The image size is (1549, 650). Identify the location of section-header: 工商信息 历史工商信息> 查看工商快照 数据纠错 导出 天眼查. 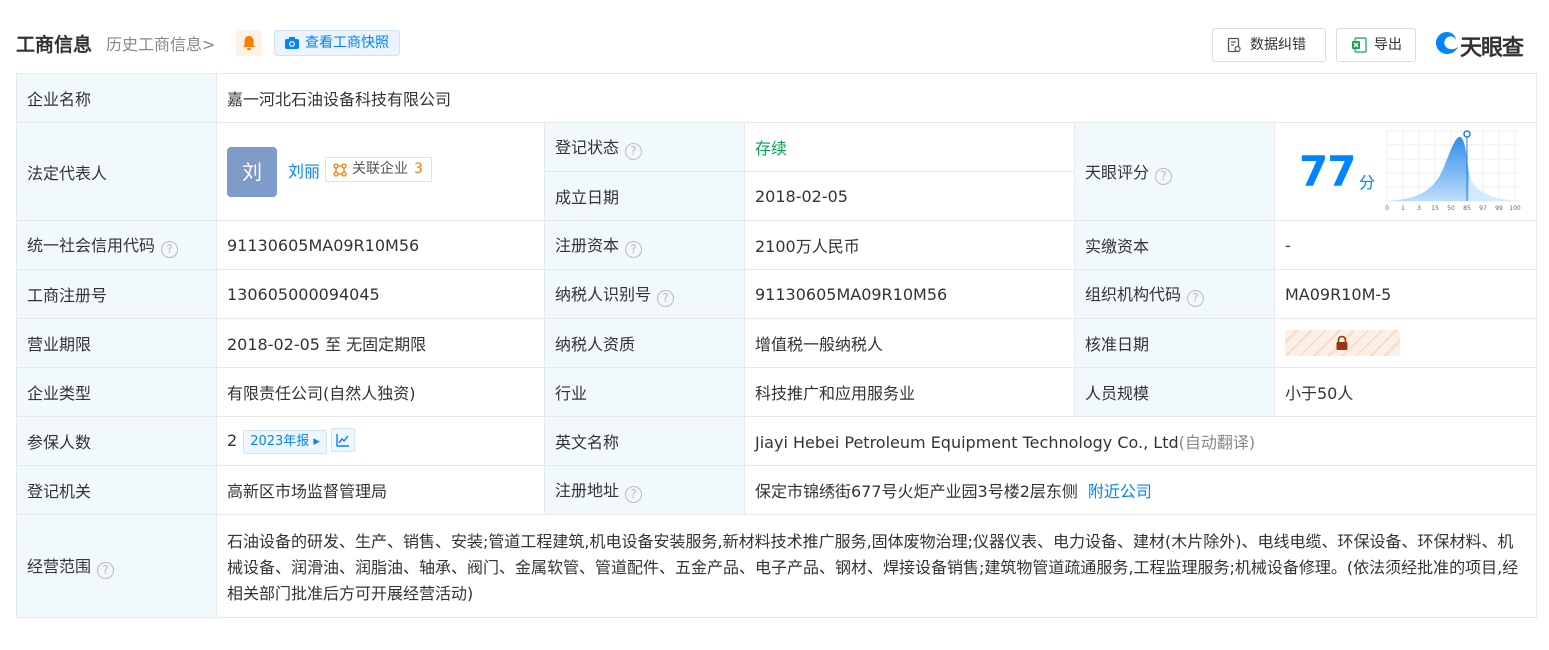
(776, 44).